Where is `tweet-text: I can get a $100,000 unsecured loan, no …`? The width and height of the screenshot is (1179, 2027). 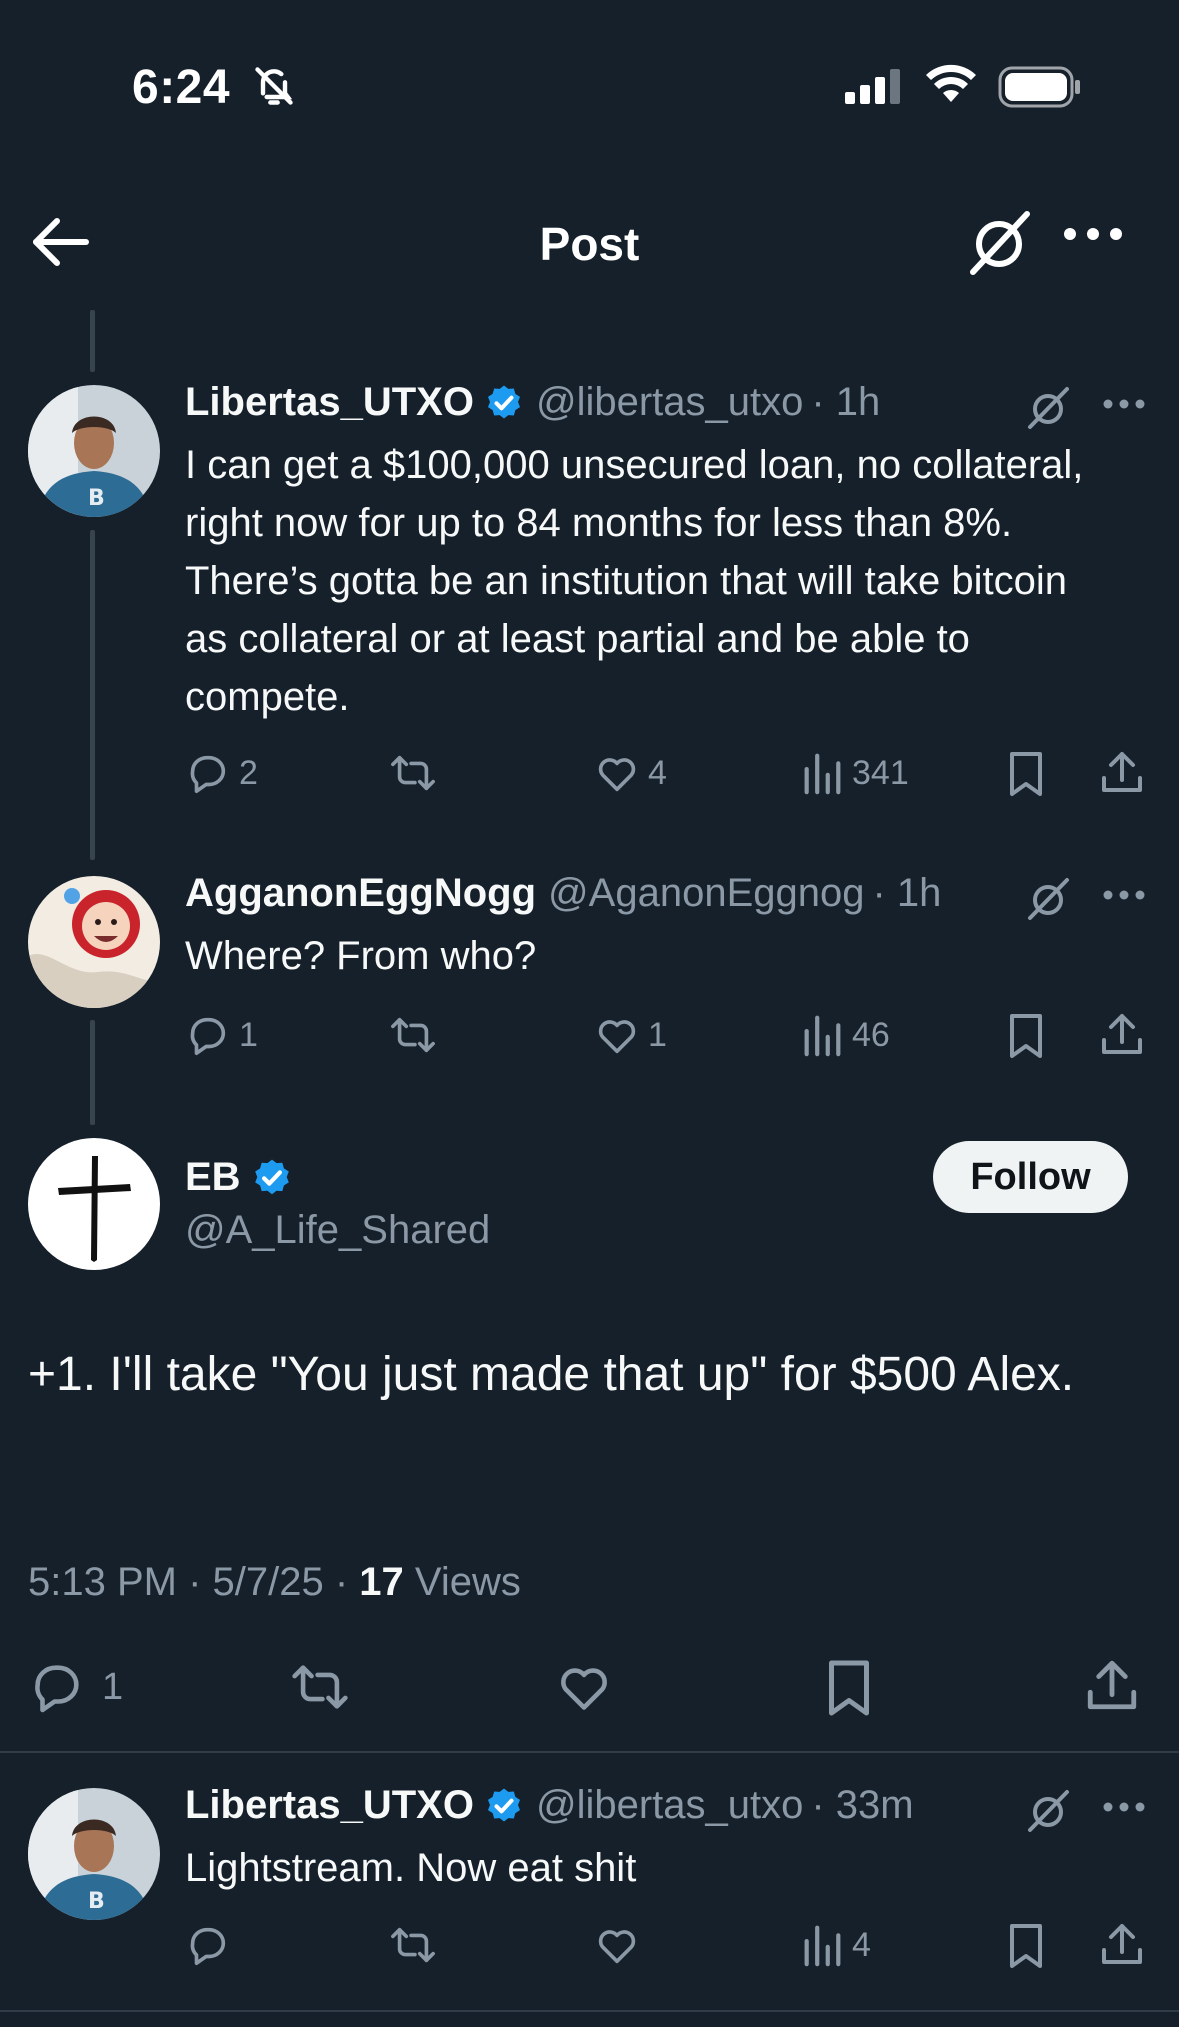 tweet-text: I can get a $100,000 unsecured loan, no … is located at coordinates (634, 581).